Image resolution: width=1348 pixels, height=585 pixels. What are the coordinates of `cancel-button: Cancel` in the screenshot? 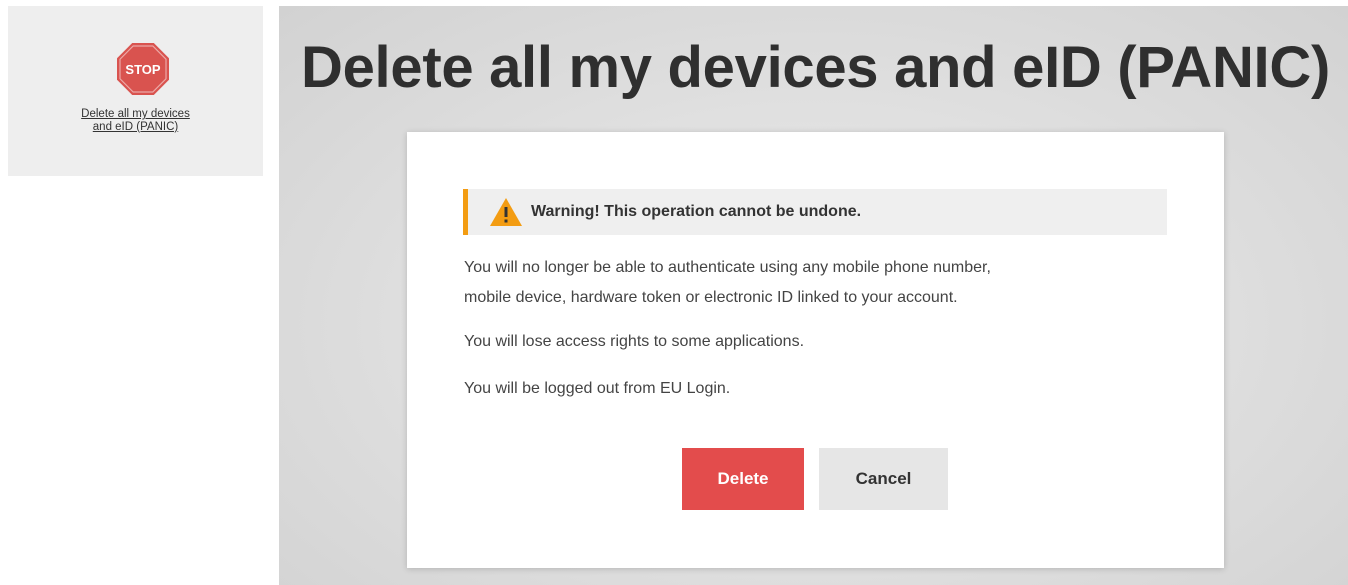 It's located at (883, 479).